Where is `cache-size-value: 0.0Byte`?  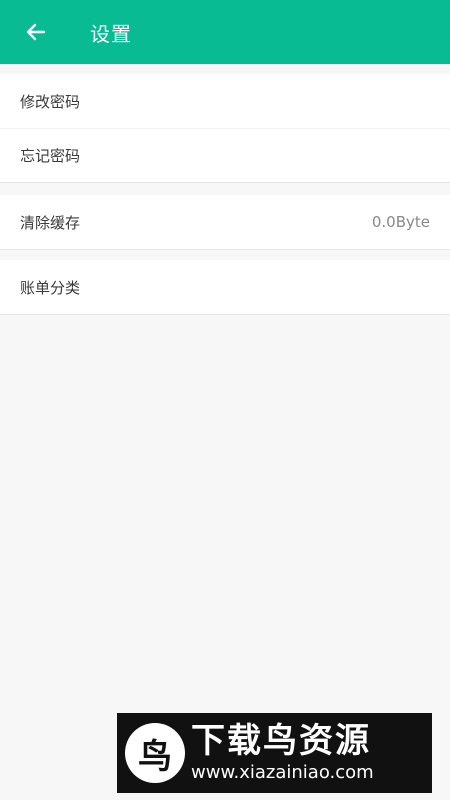 cache-size-value: 0.0Byte is located at coordinates (400, 222).